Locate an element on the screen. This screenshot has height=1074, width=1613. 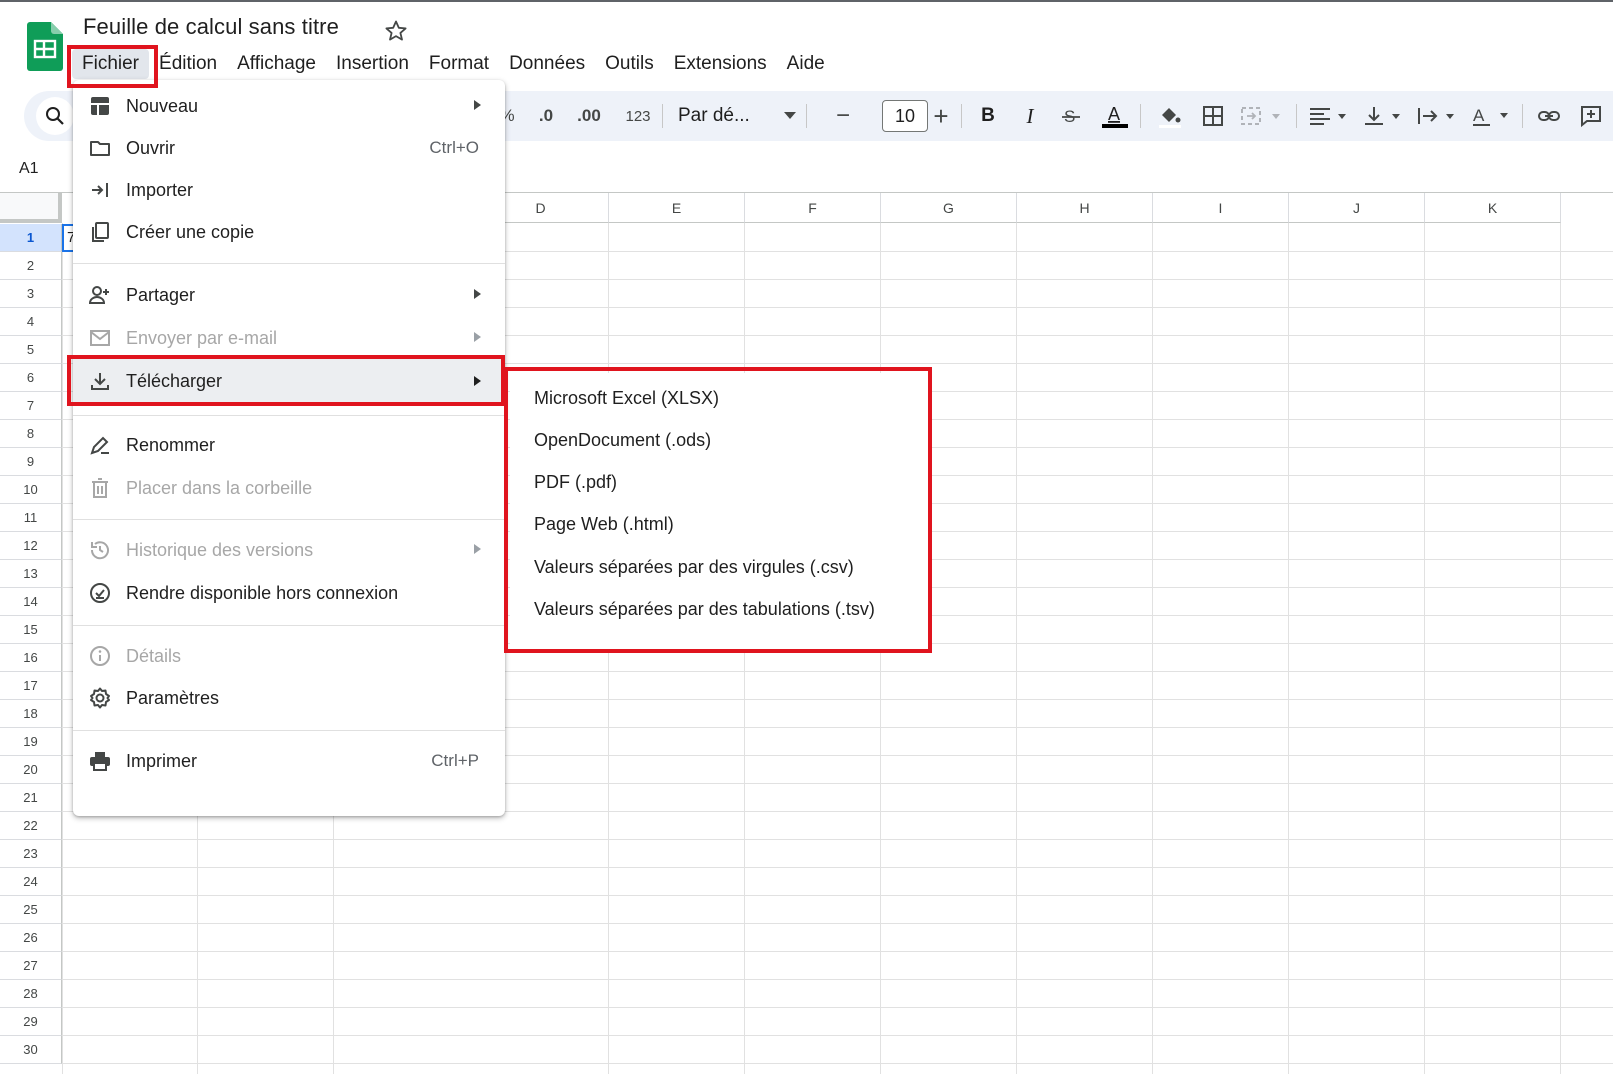
menu-item-ouvrir: Ouvrir Ctrl+O is located at coordinates (289, 148).